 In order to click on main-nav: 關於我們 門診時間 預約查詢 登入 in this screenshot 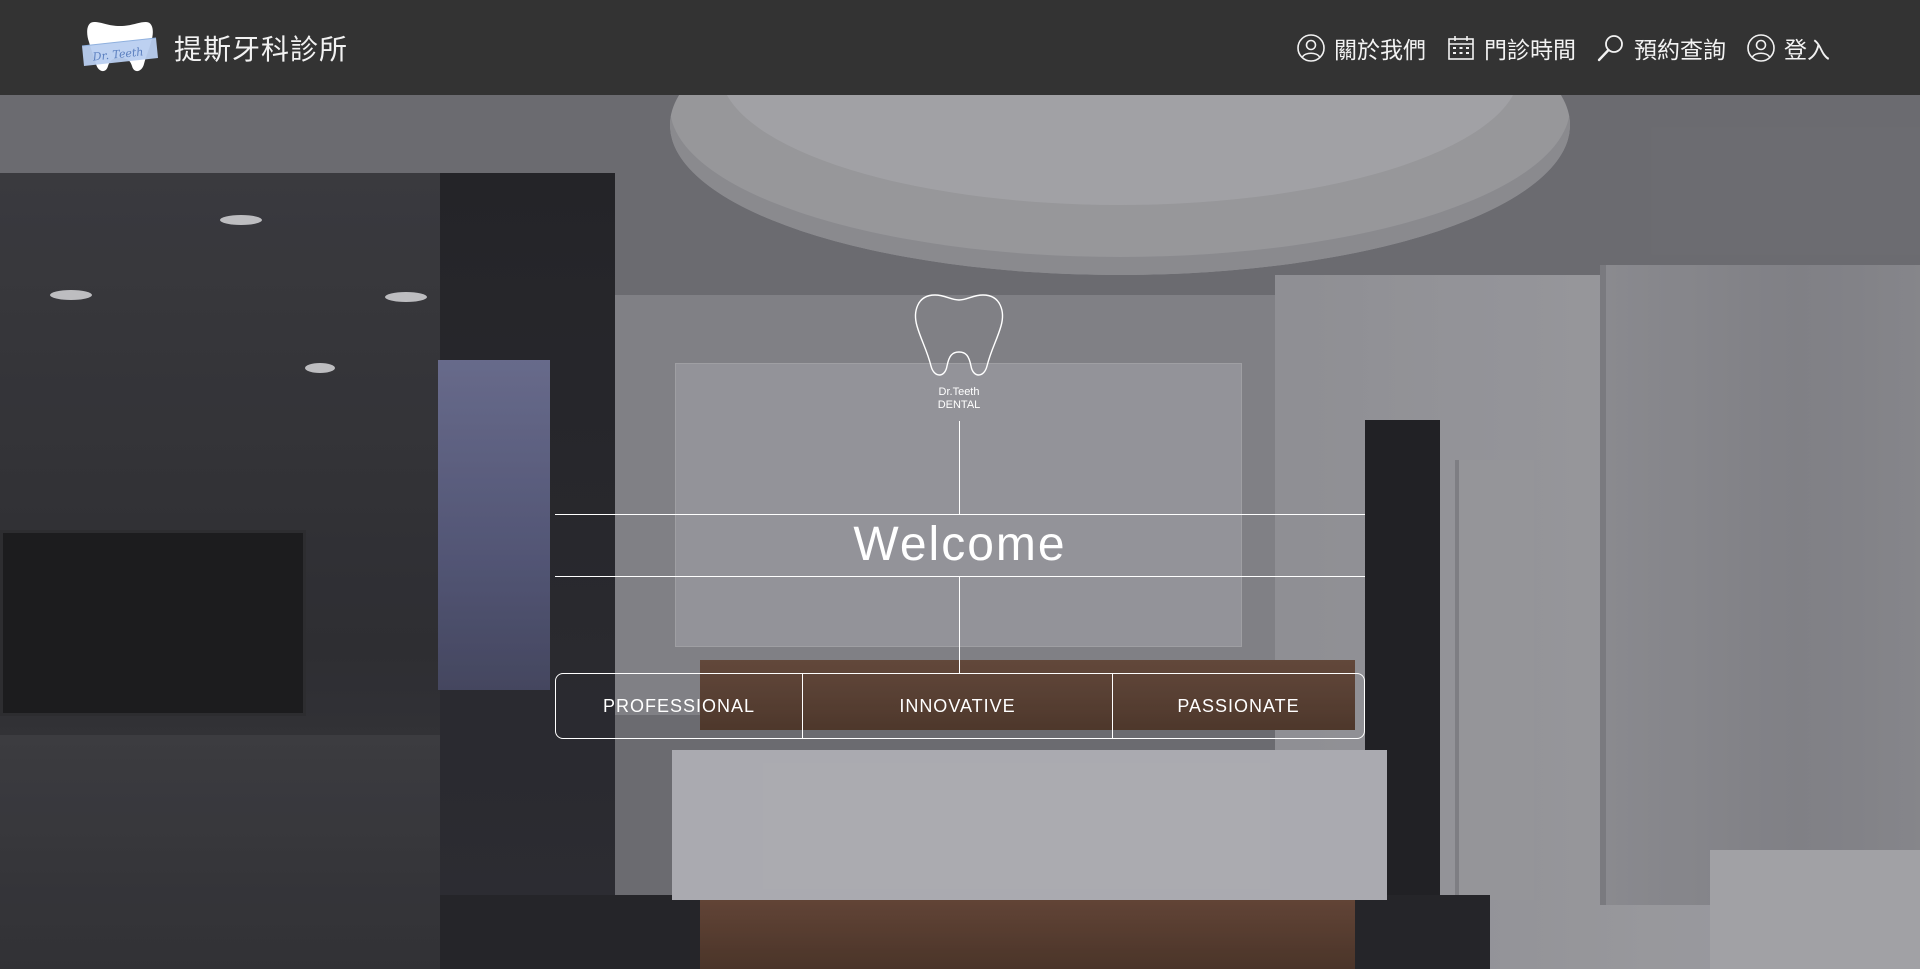, I will do `click(1553, 47)`.